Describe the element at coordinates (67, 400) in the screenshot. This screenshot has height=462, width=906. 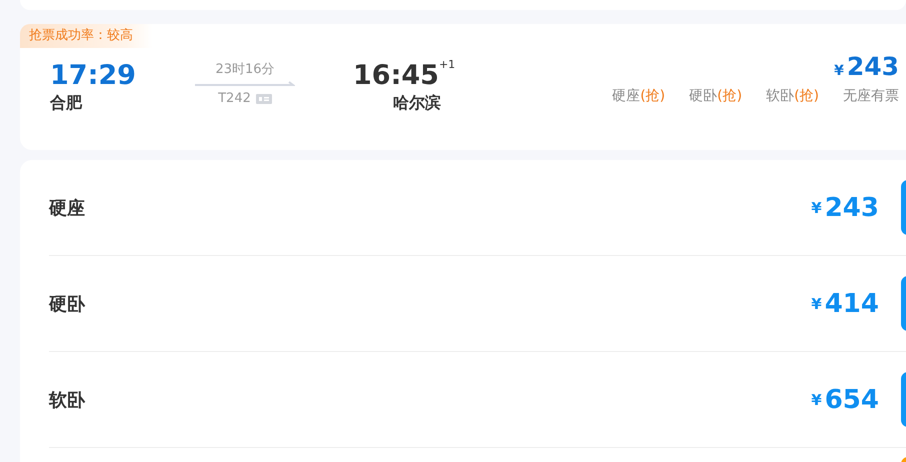
I see `seat-type: 软卧` at that location.